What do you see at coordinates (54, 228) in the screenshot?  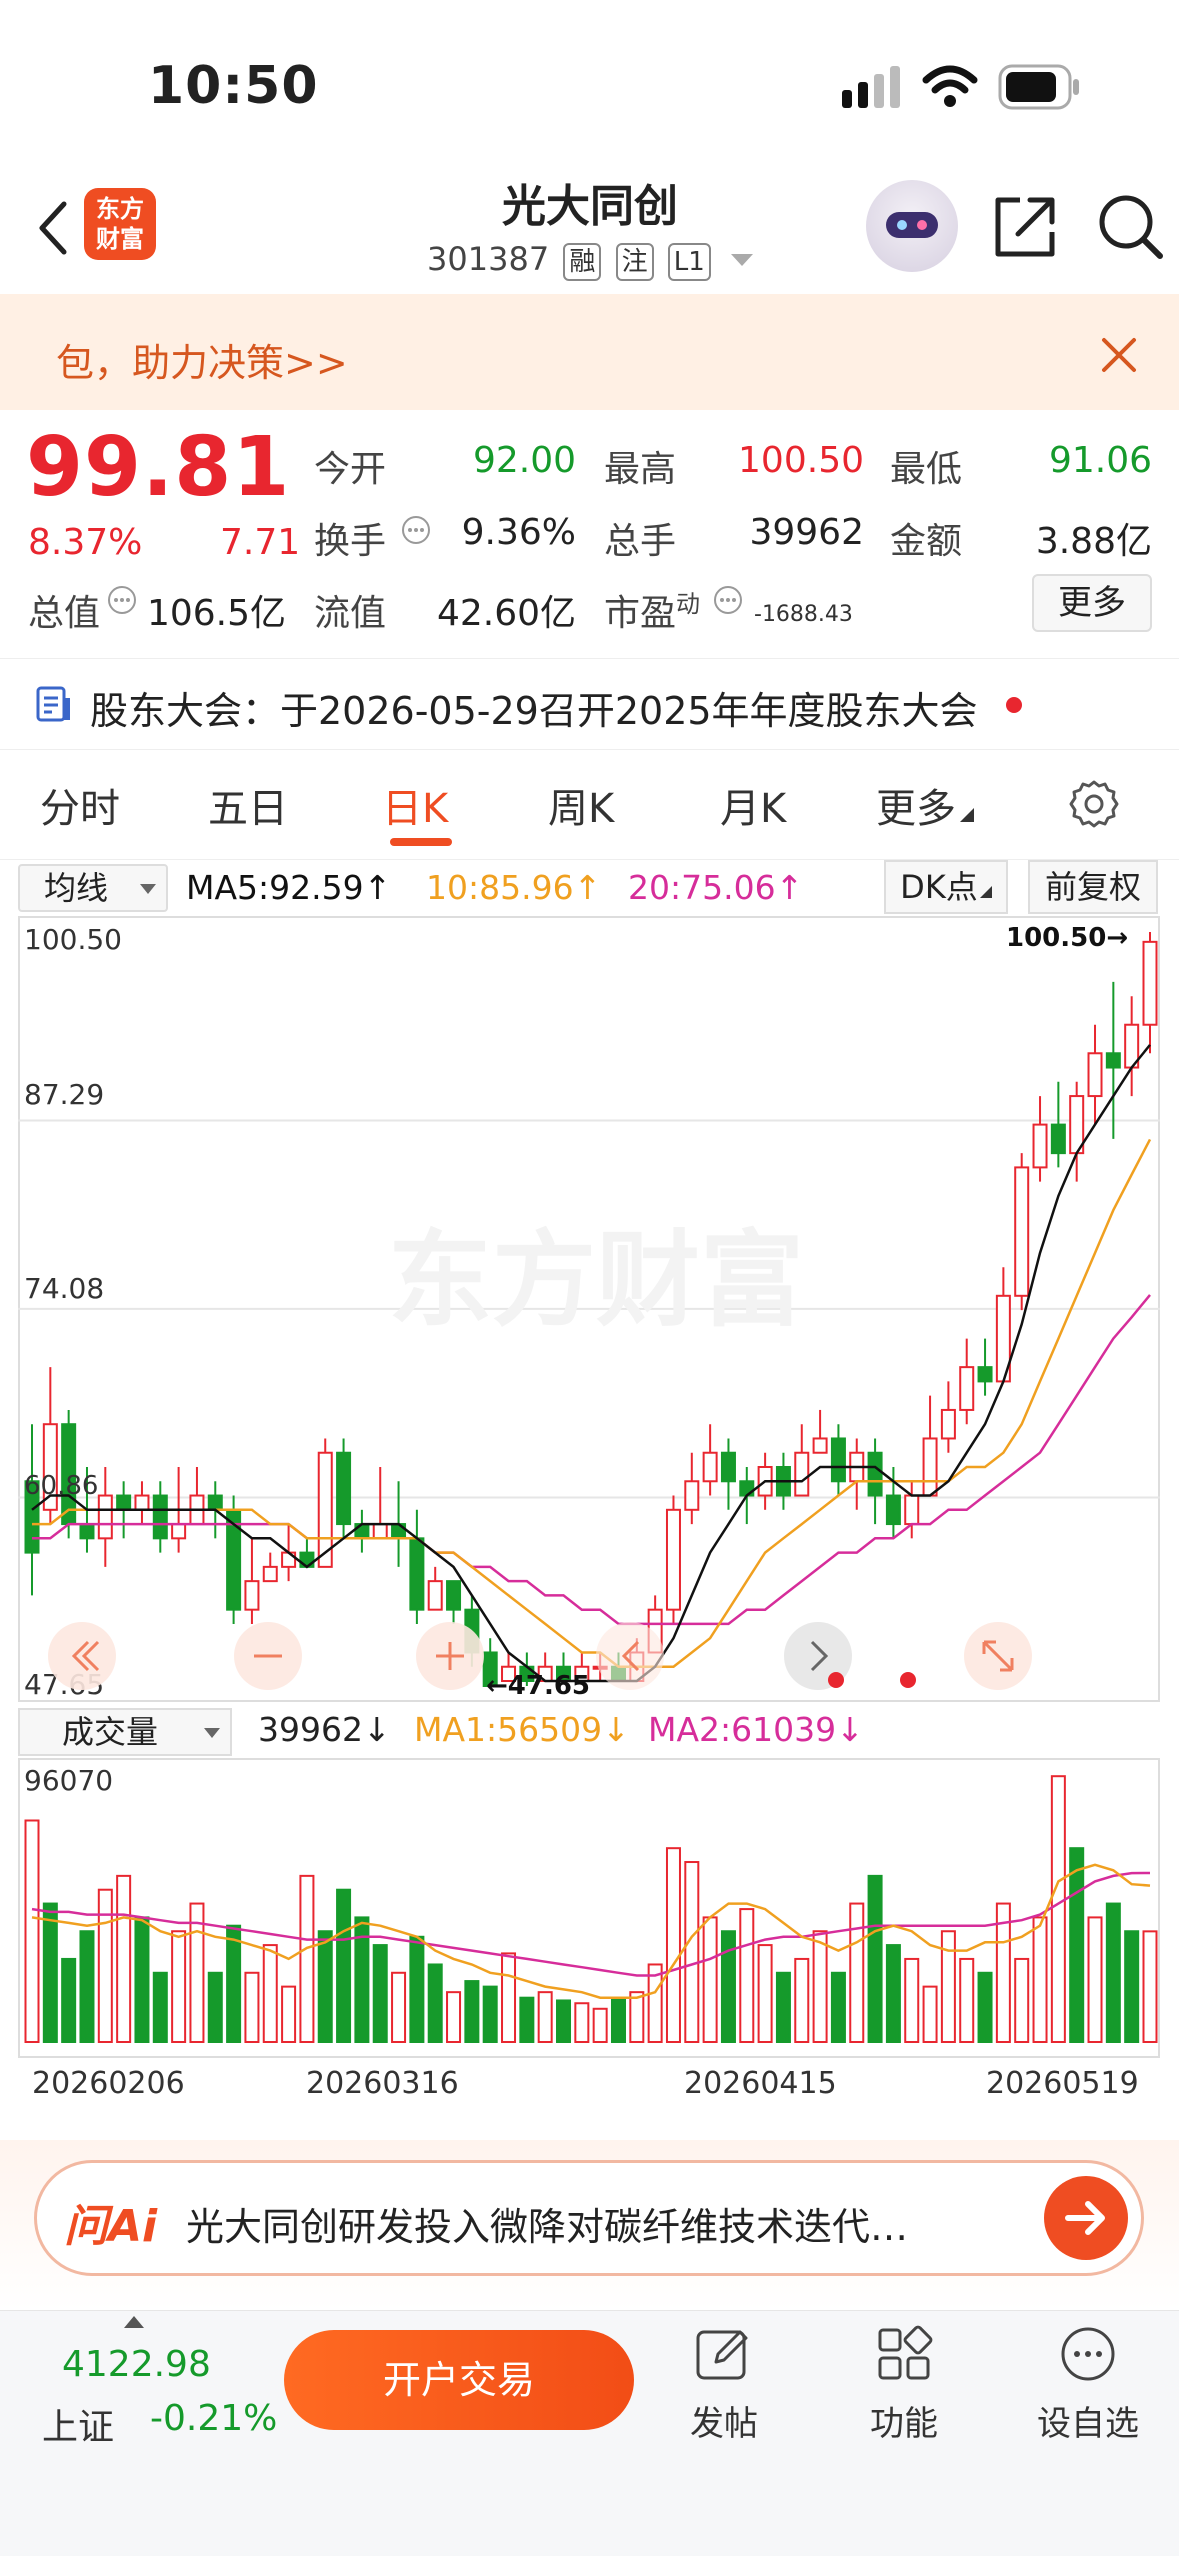 I see `back-icon` at bounding box center [54, 228].